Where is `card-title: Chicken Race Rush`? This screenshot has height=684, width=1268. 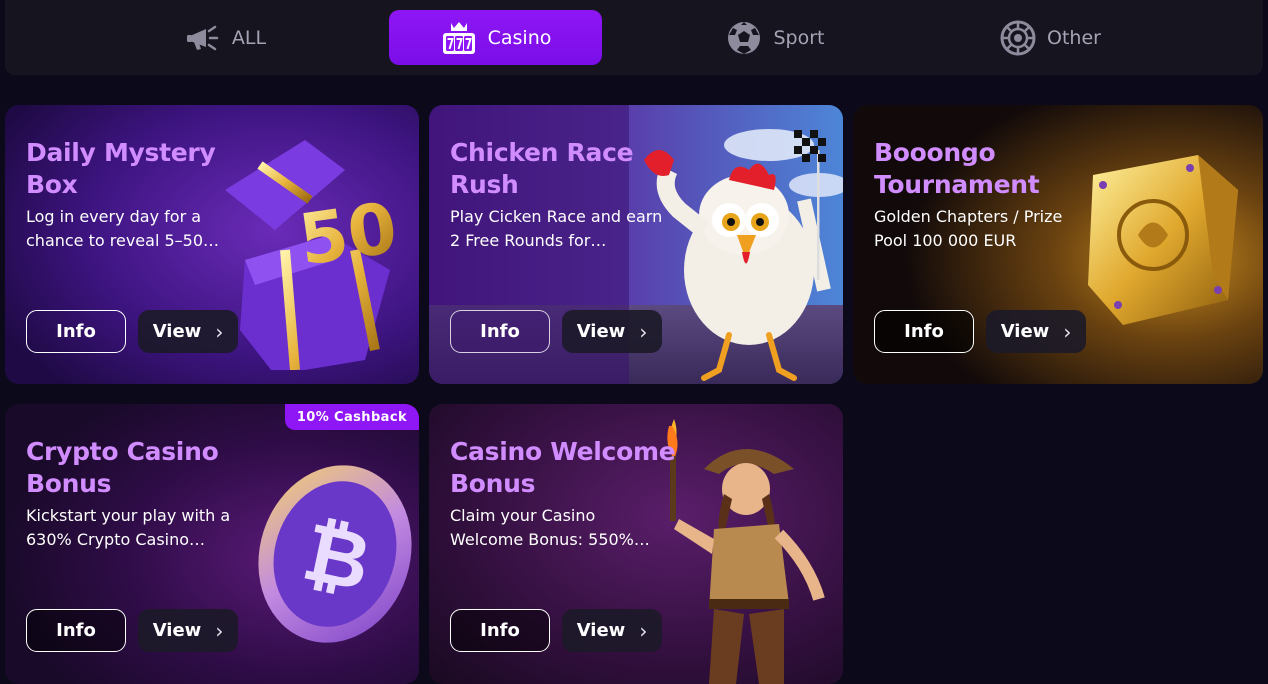 card-title: Chicken Race Rush is located at coordinates (542, 168).